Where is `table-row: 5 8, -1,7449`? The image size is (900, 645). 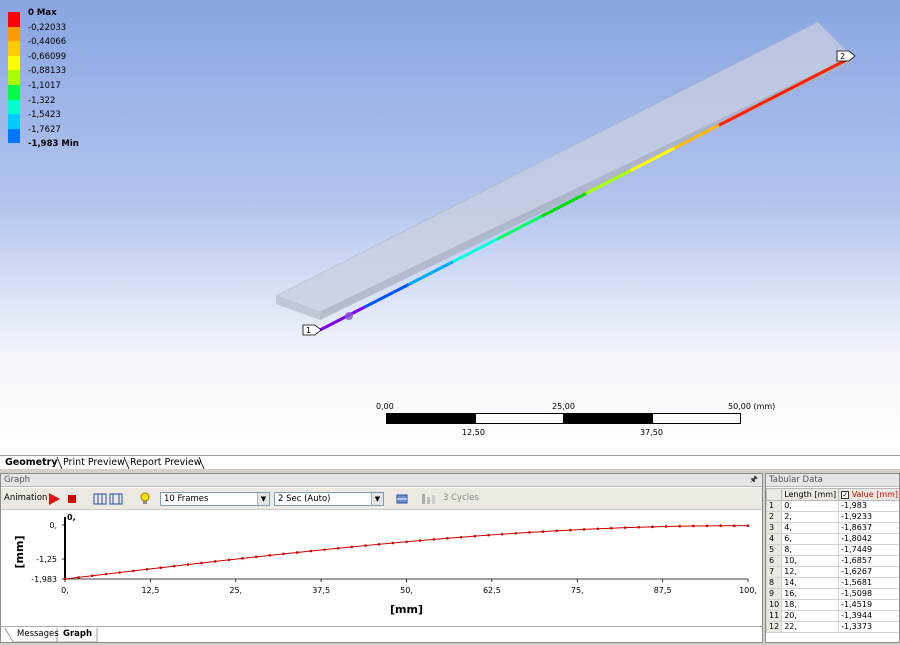
table-row: 5 8, -1,7449 is located at coordinates (832, 550).